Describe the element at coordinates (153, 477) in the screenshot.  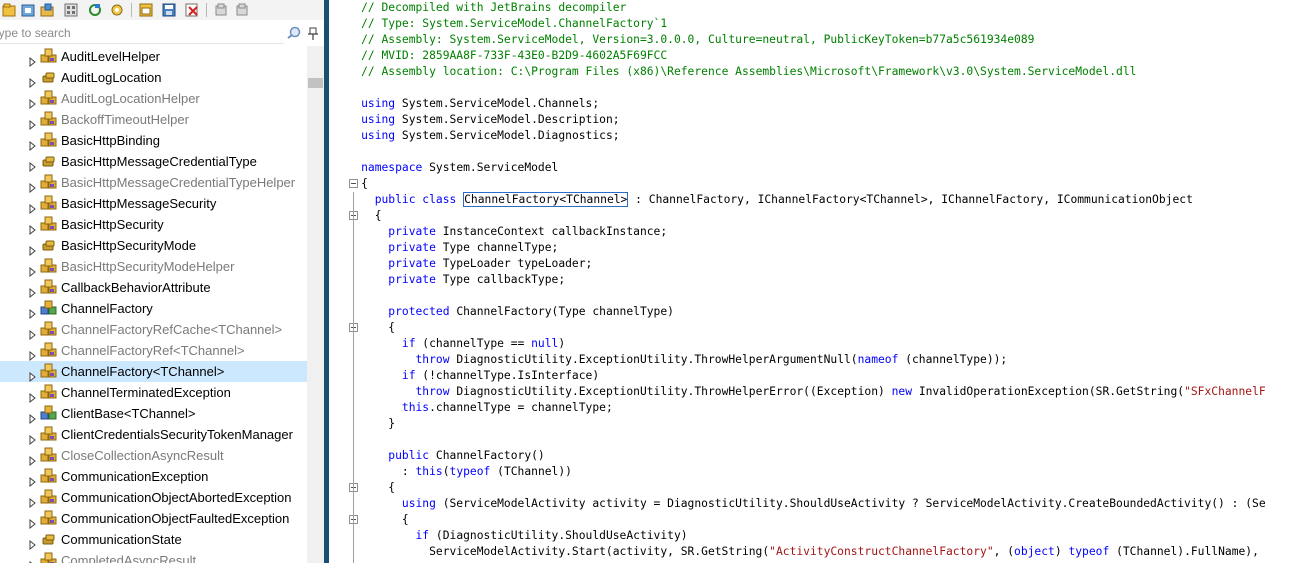
I see `tree-item: CommunicationException` at that location.